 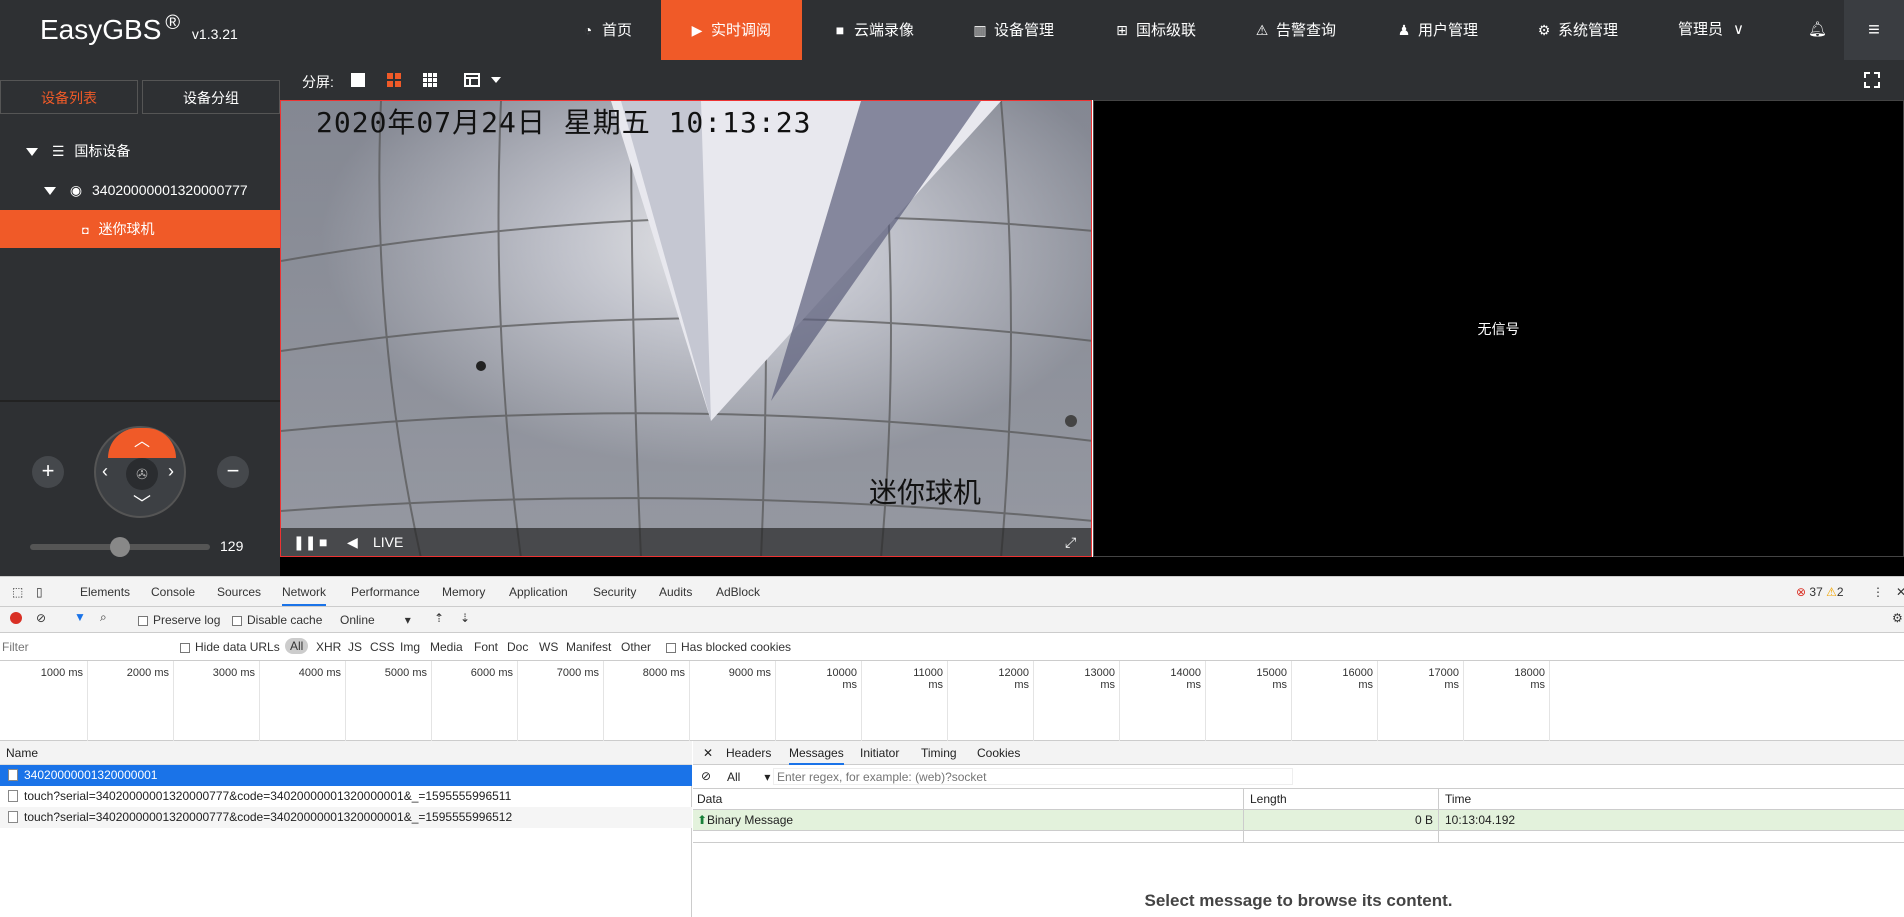 What do you see at coordinates (41, 618) in the screenshot?
I see `clear-icon: ⊘` at bounding box center [41, 618].